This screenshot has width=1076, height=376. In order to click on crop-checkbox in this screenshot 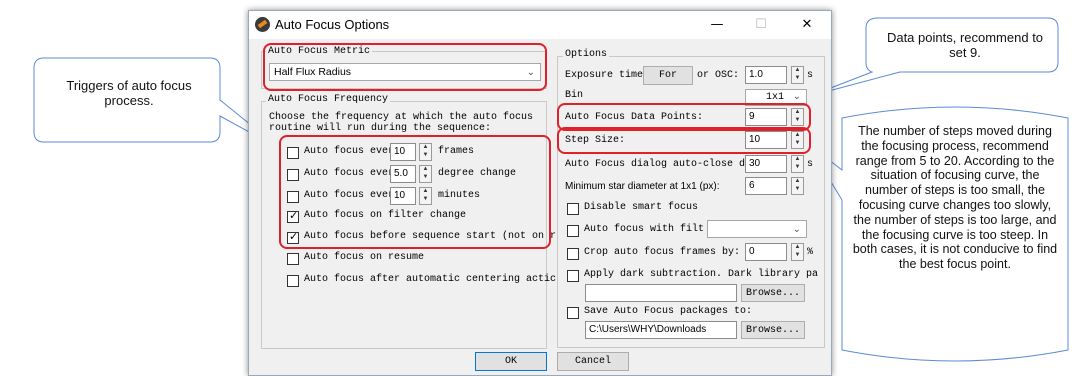, I will do `click(573, 254)`.